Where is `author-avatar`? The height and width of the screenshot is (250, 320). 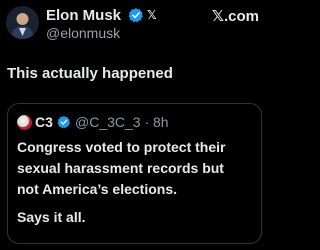 author-avatar is located at coordinates (22, 22).